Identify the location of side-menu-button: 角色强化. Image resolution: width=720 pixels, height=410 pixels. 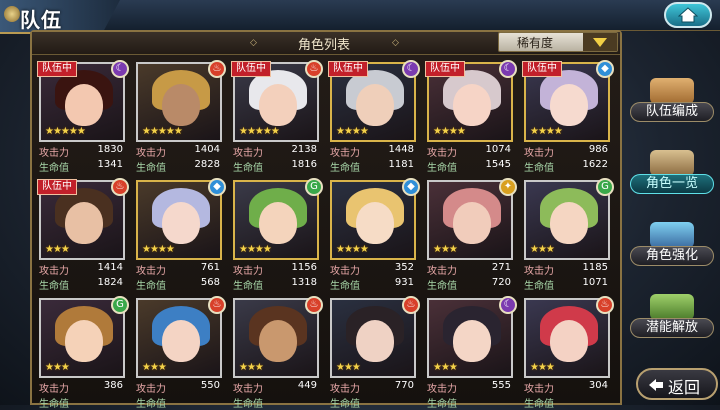
(672, 244).